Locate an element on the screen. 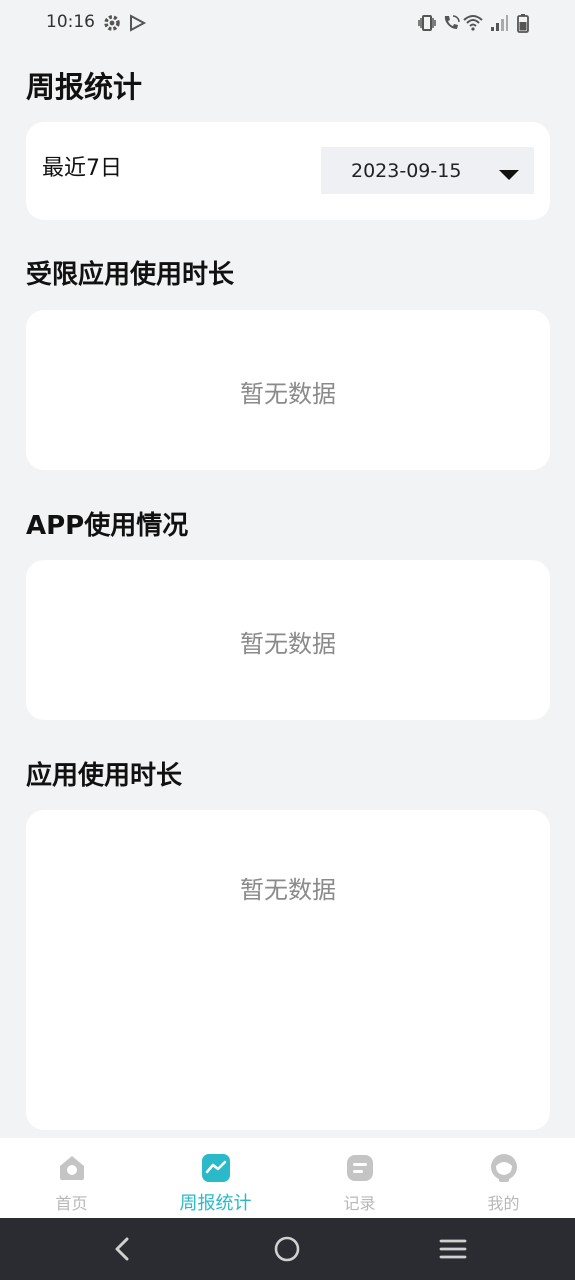  tab-records: 记录 is located at coordinates (359, 1178).